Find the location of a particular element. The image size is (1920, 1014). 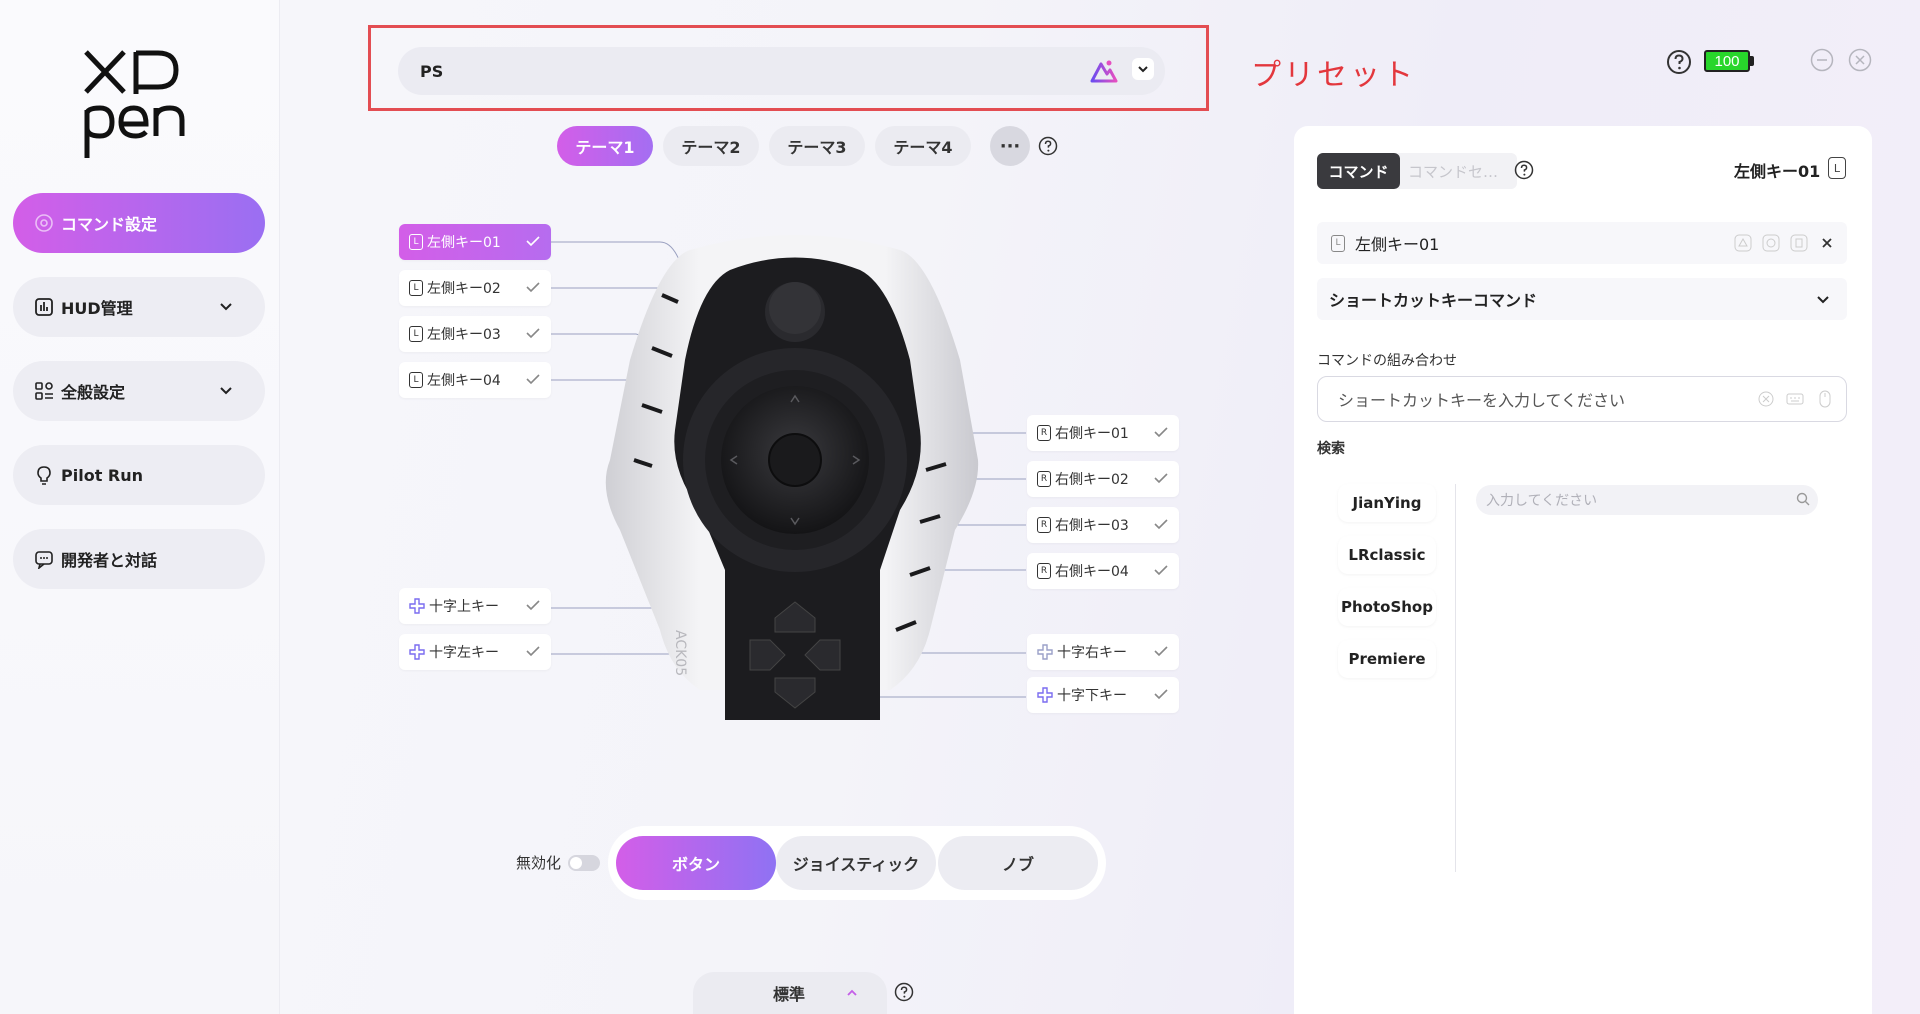

minimize-icon is located at coordinates (1822, 60).